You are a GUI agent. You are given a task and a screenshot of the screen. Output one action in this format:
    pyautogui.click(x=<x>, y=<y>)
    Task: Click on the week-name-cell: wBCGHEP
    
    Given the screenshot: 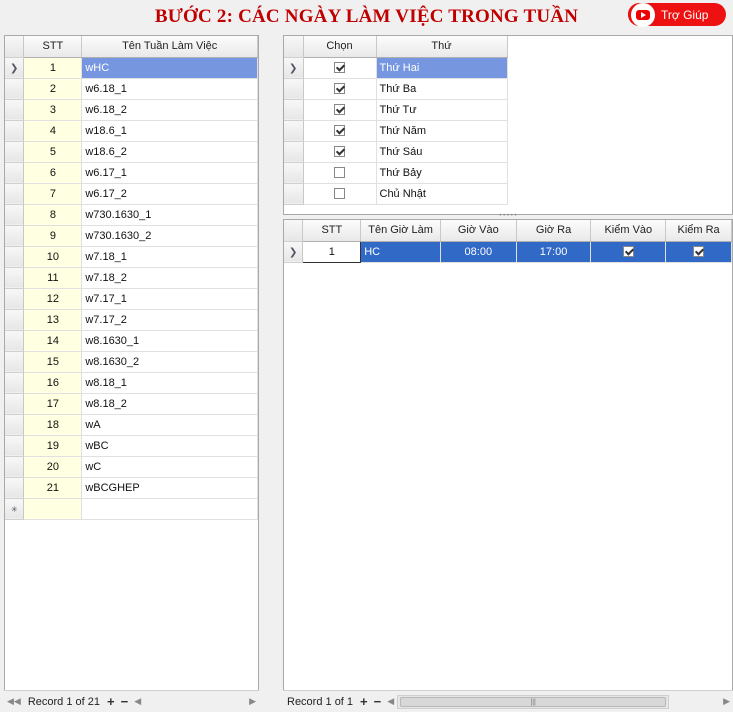 What is the action you would take?
    pyautogui.click(x=169, y=488)
    